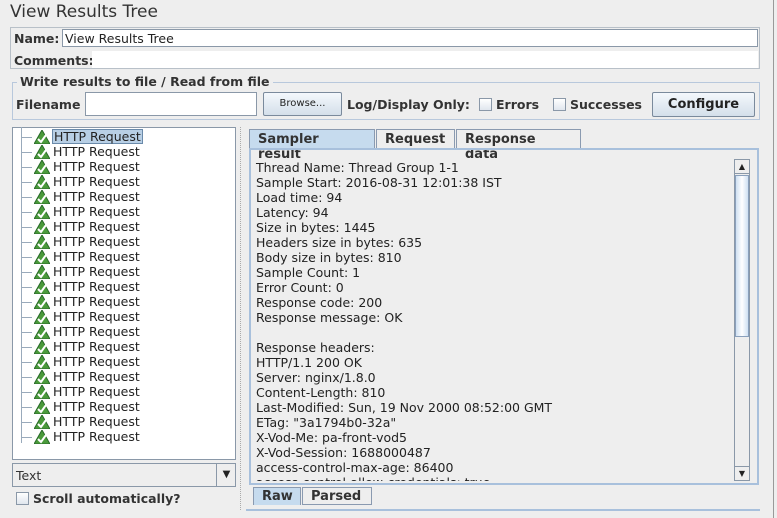  Describe the element at coordinates (355, 467) in the screenshot. I see `result-line: access-control-max-age: 86400` at that location.